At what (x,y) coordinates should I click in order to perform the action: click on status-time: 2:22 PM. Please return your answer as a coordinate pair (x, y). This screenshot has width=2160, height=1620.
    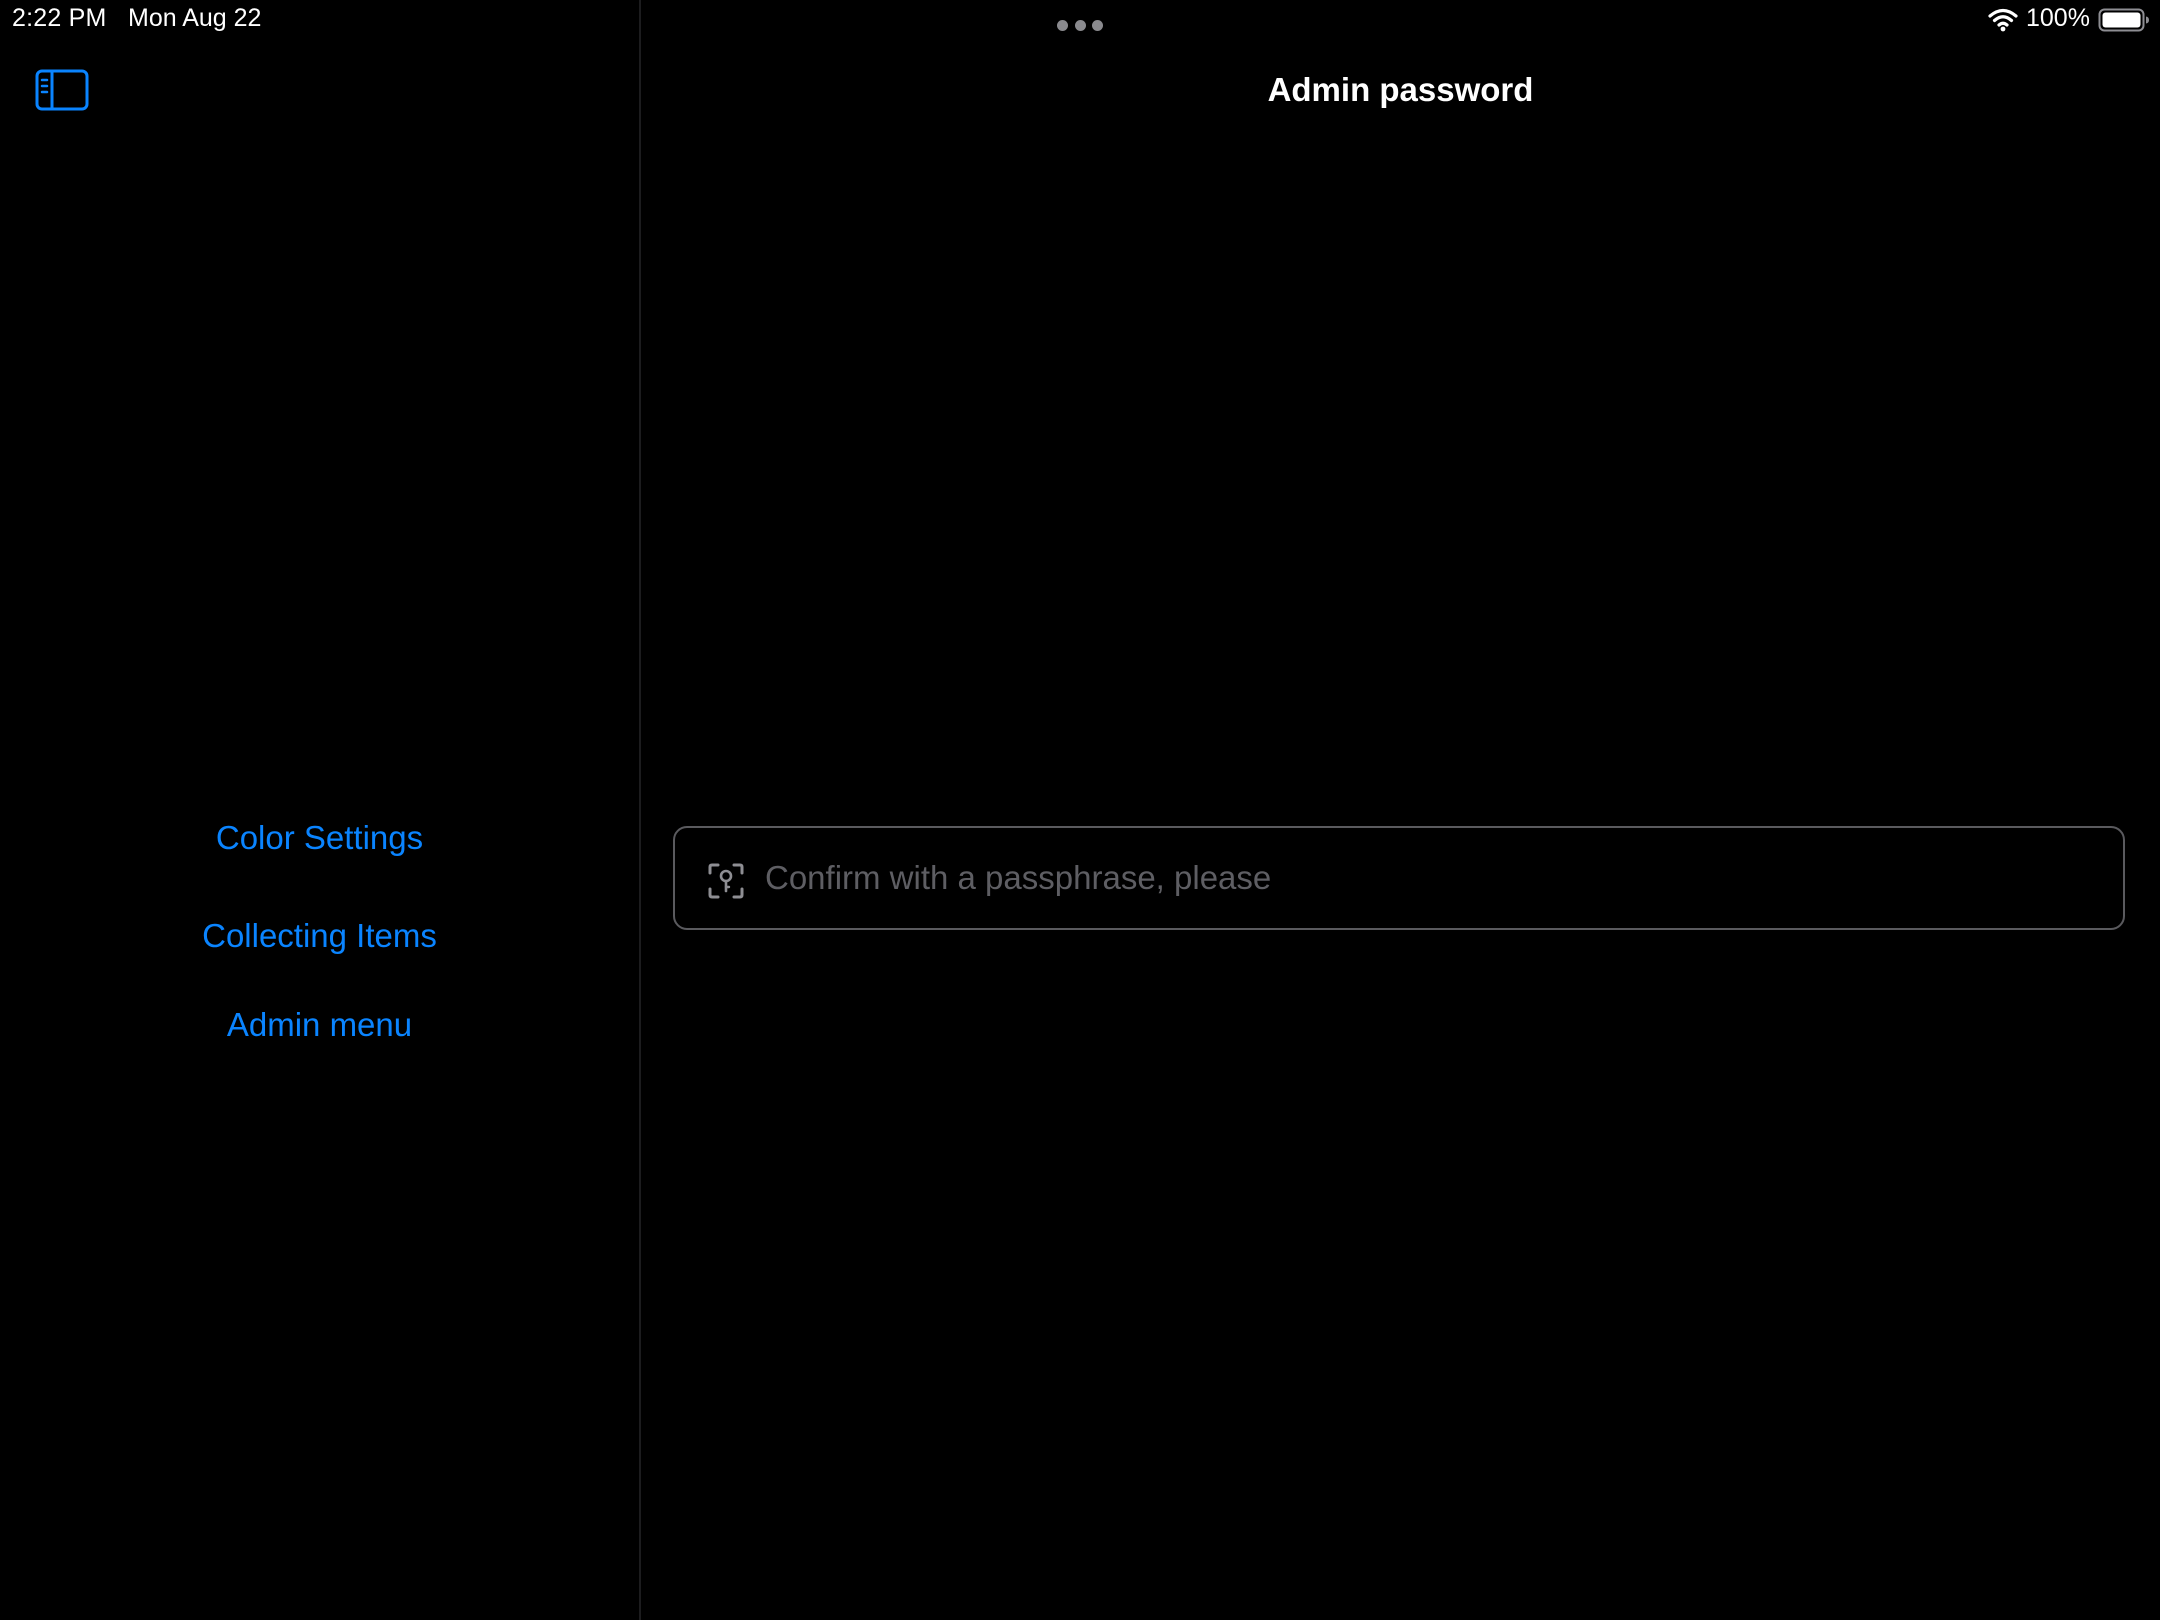
    Looking at the image, I should click on (59, 18).